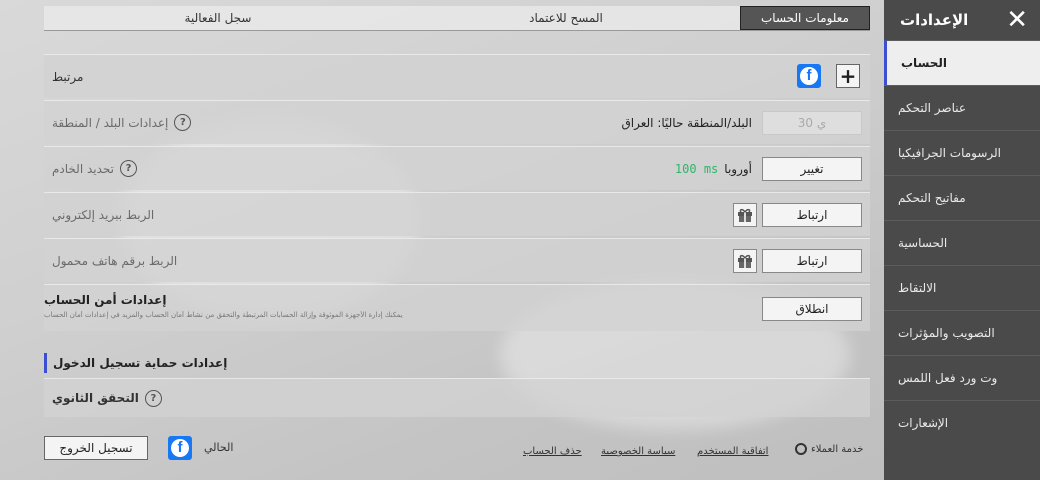 The image size is (1040, 480). I want to click on sidebar-item-account: الحساب, so click(962, 62).